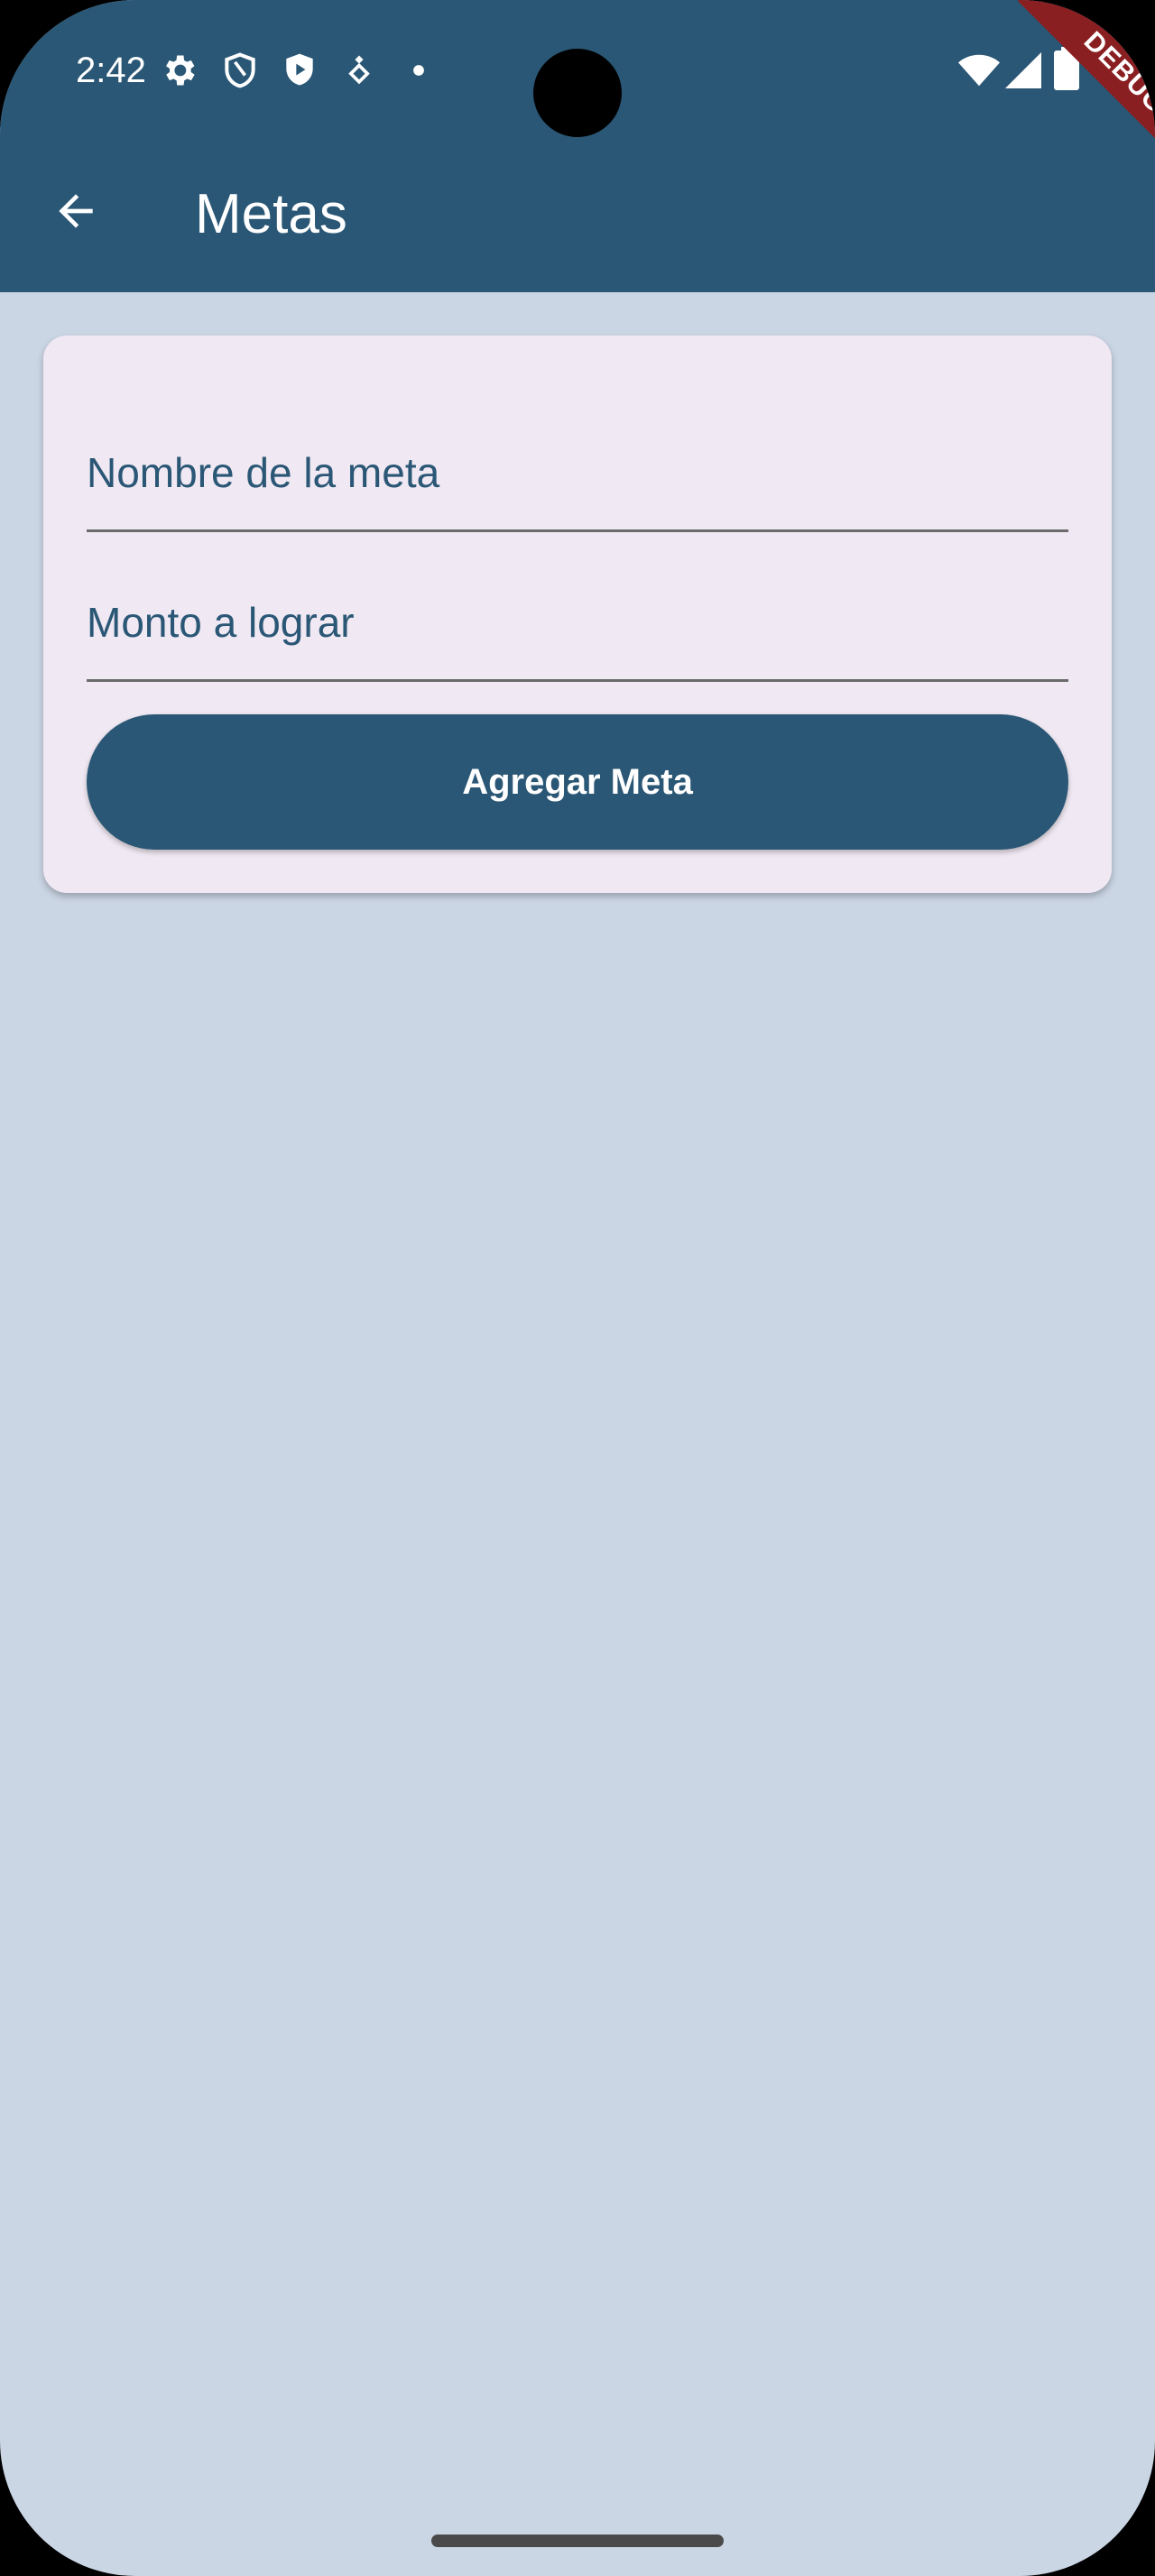 Image resolution: width=1155 pixels, height=2576 pixels. I want to click on goal-name-field, so click(577, 477).